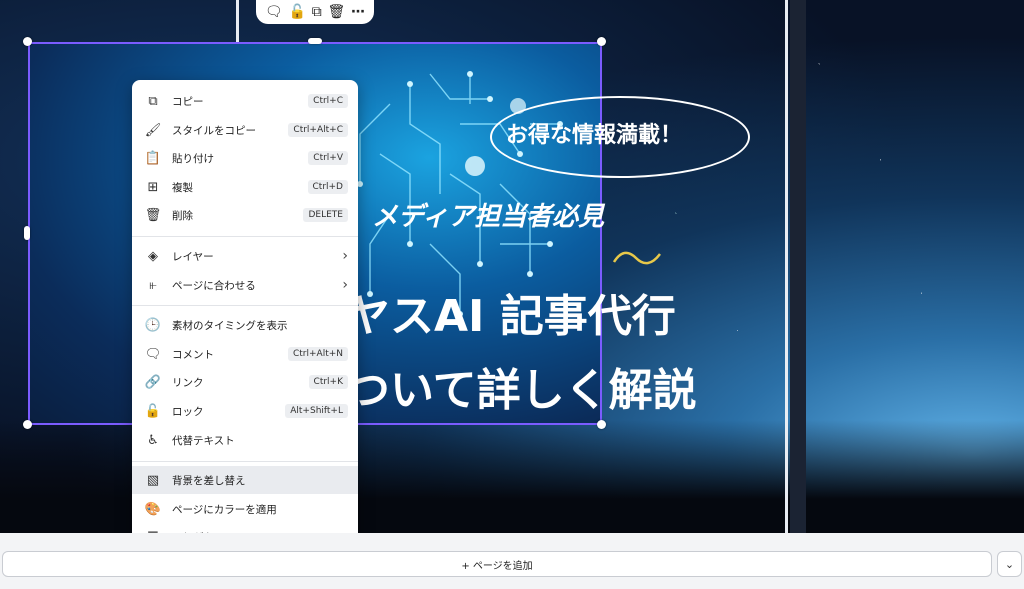 The image size is (1024, 589). What do you see at coordinates (601, 41) in the screenshot?
I see `resize-handle-top-right` at bounding box center [601, 41].